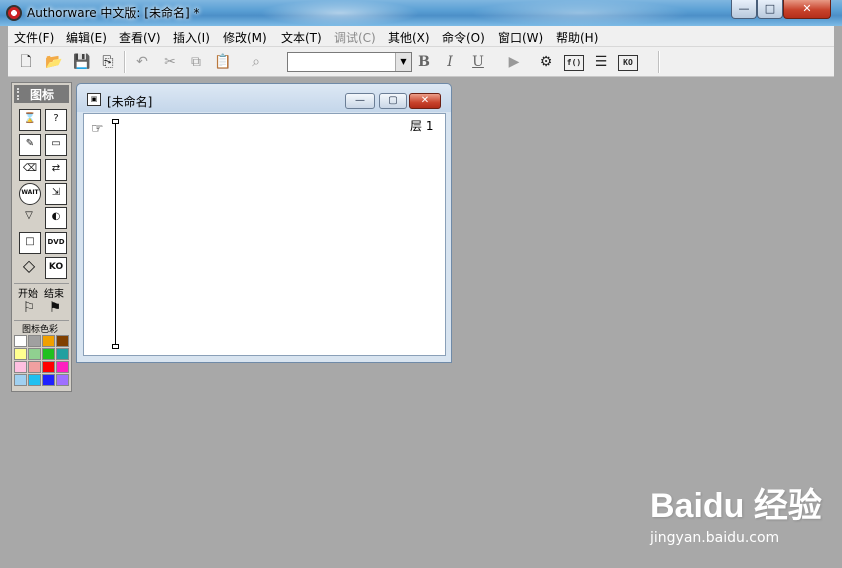  I want to click on variables-icon: ☰, so click(601, 62).